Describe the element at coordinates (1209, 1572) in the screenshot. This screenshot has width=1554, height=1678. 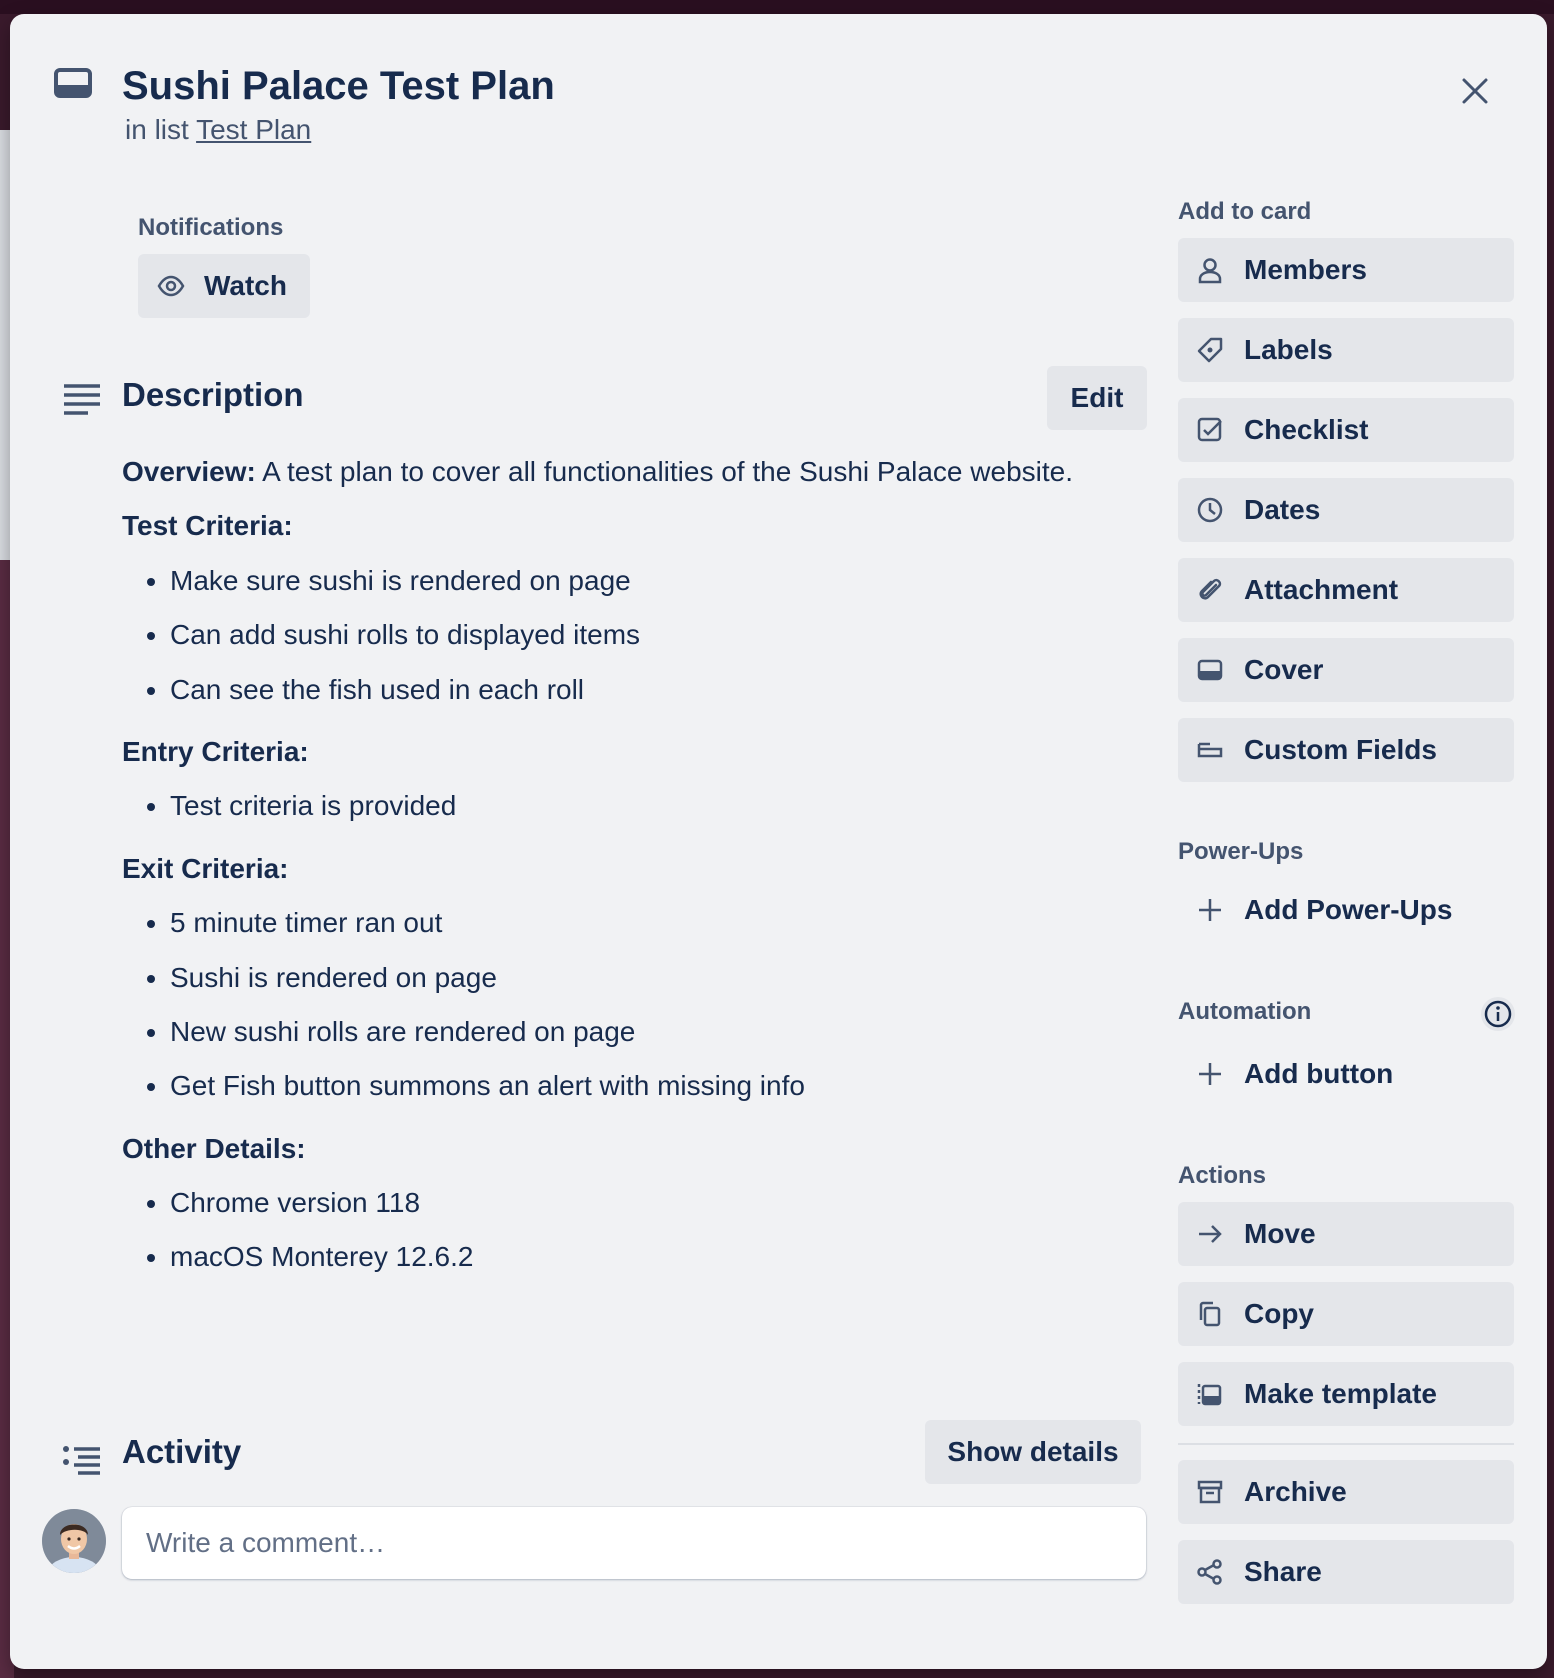
I see `share-icon` at that location.